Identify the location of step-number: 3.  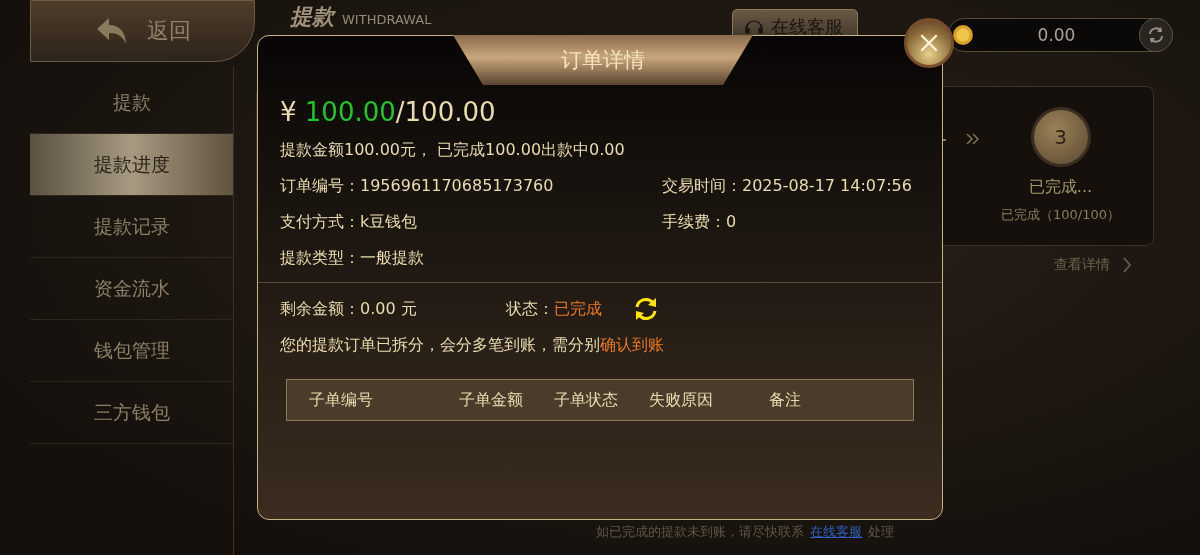
(1060, 137).